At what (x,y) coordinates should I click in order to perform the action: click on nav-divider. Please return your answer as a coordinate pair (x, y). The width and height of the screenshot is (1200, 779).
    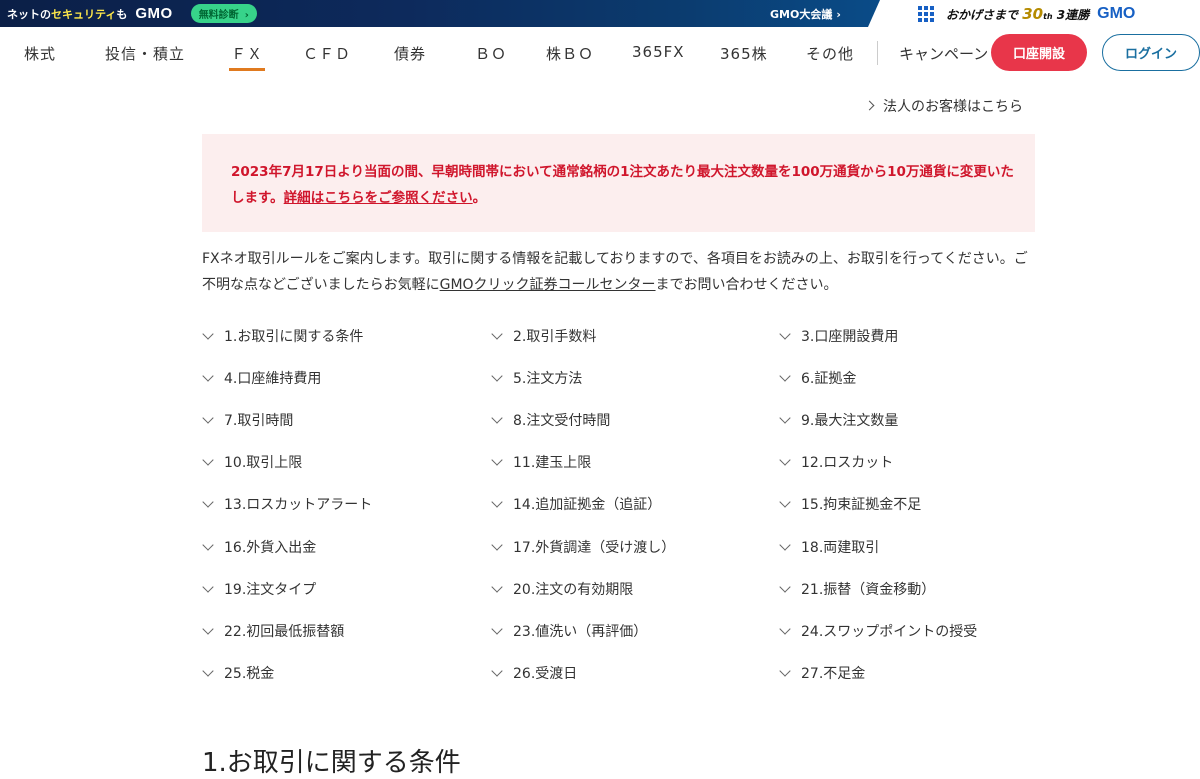
    Looking at the image, I should click on (877, 53).